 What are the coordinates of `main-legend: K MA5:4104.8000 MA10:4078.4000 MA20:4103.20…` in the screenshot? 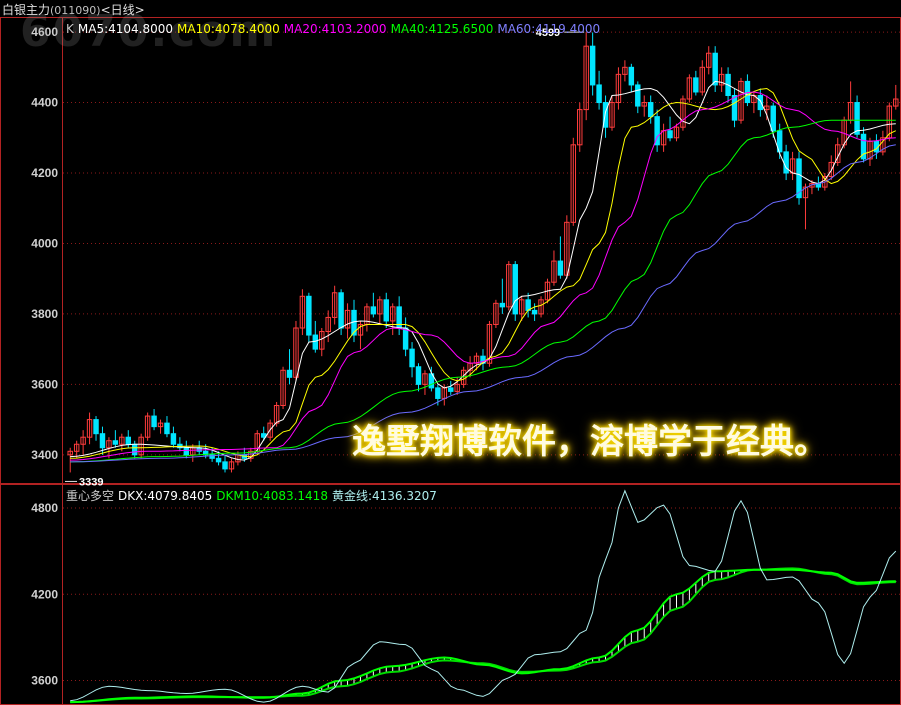 It's located at (335, 29).